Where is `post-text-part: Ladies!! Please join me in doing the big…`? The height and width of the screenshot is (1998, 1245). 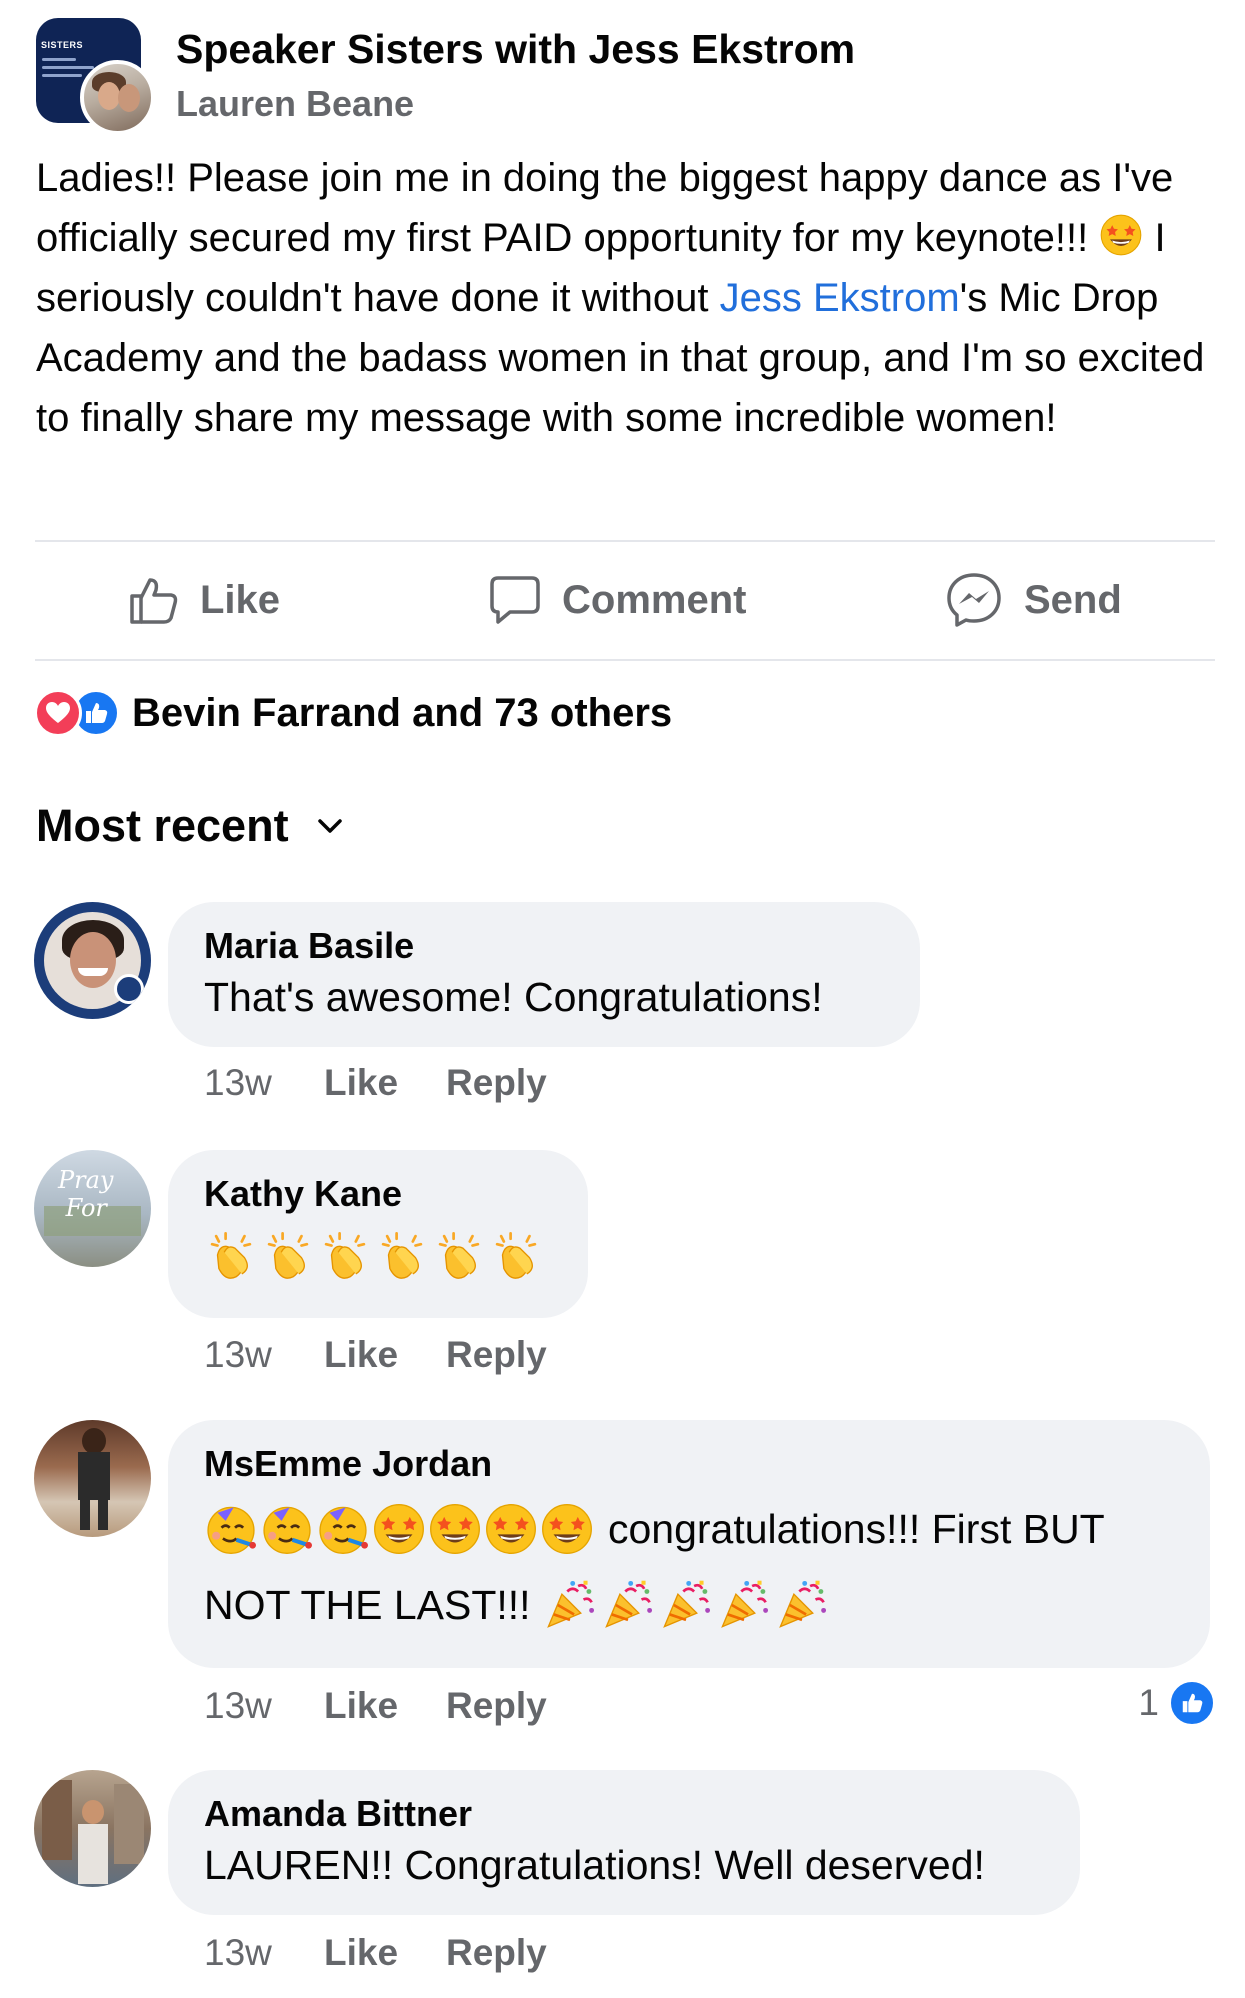 post-text-part: Ladies!! Please join me in doing the big… is located at coordinates (605, 208).